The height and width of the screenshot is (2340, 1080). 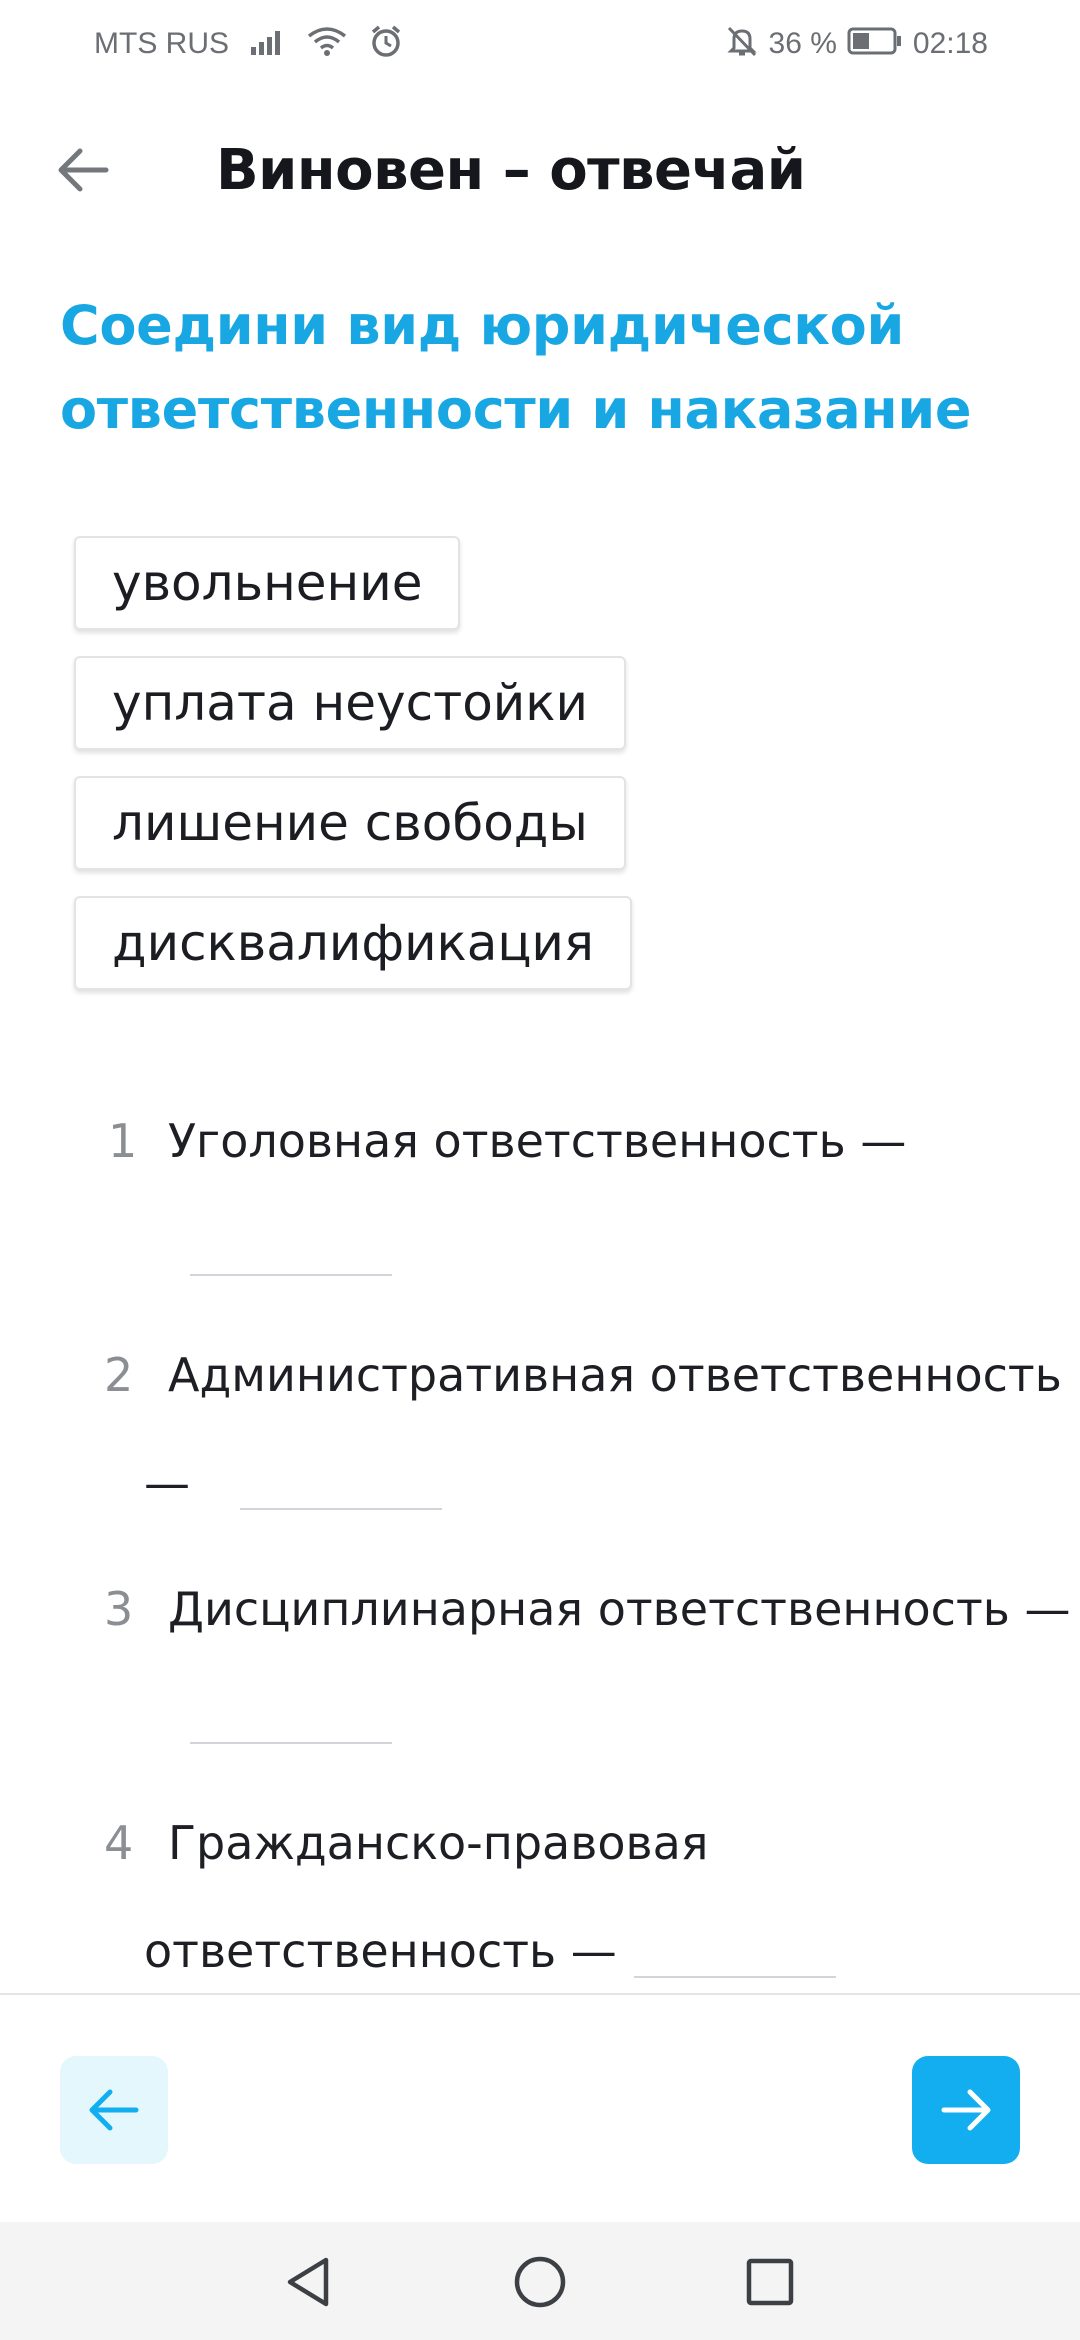 I want to click on question-number: 4, so click(x=119, y=1843).